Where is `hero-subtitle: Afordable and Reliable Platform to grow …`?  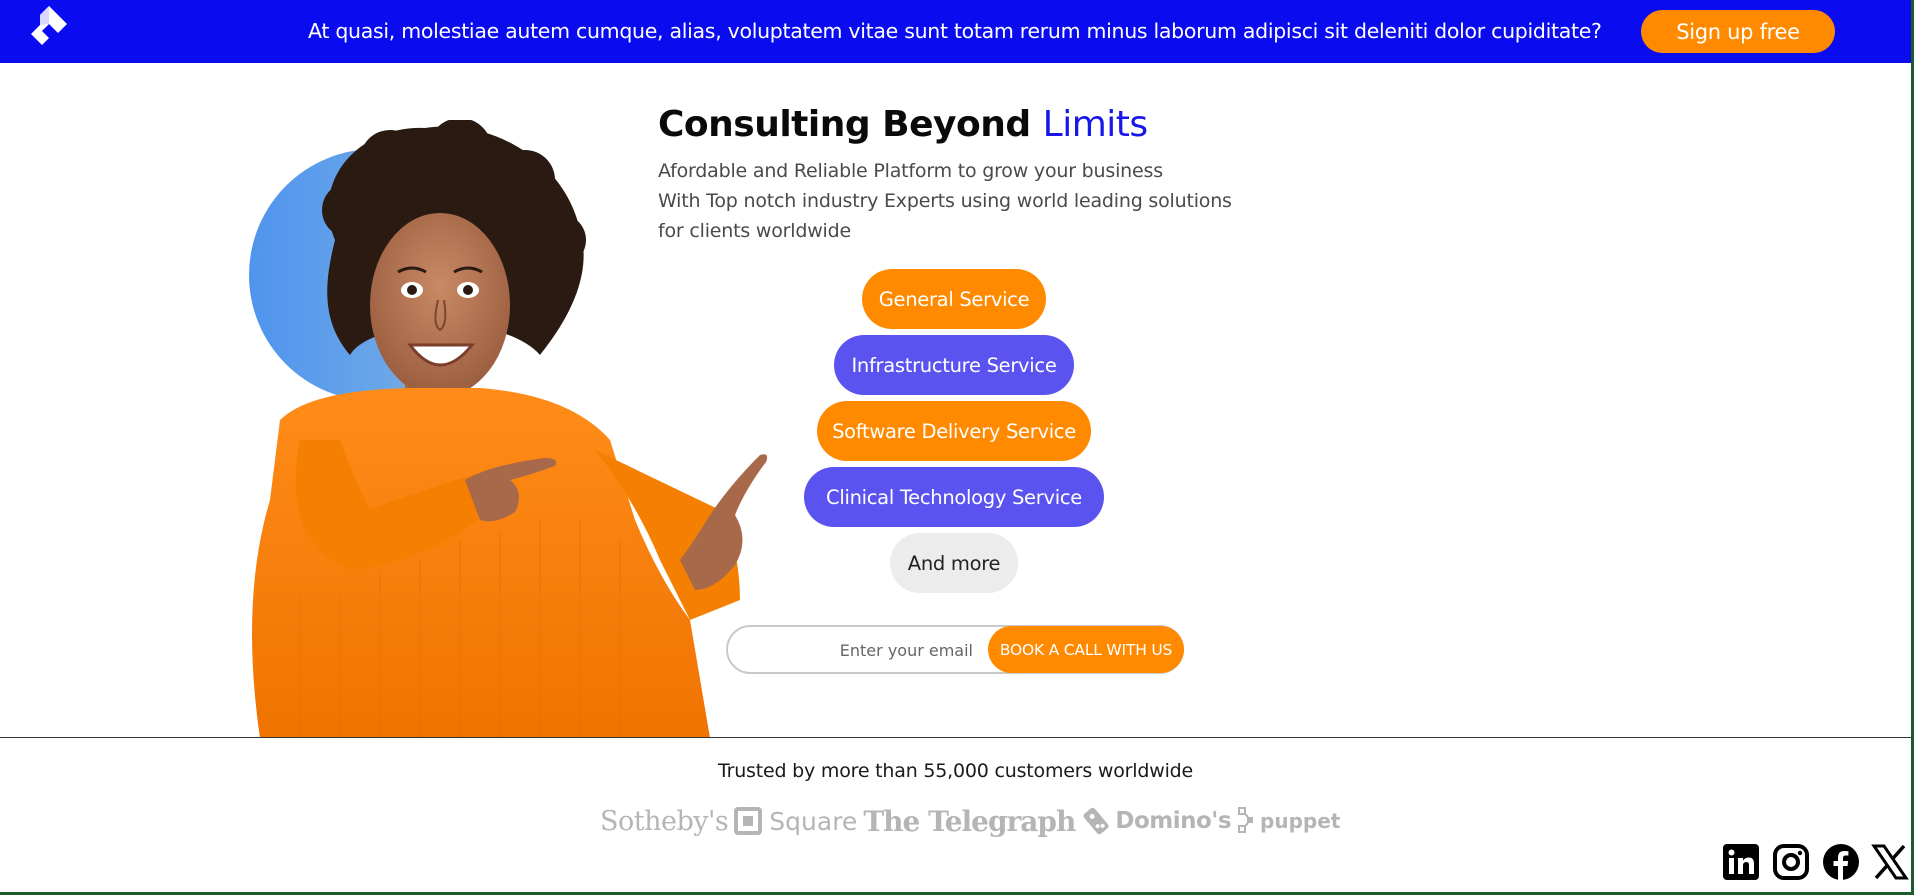
hero-subtitle: Afordable and Reliable Platform to grow … is located at coordinates (968, 201).